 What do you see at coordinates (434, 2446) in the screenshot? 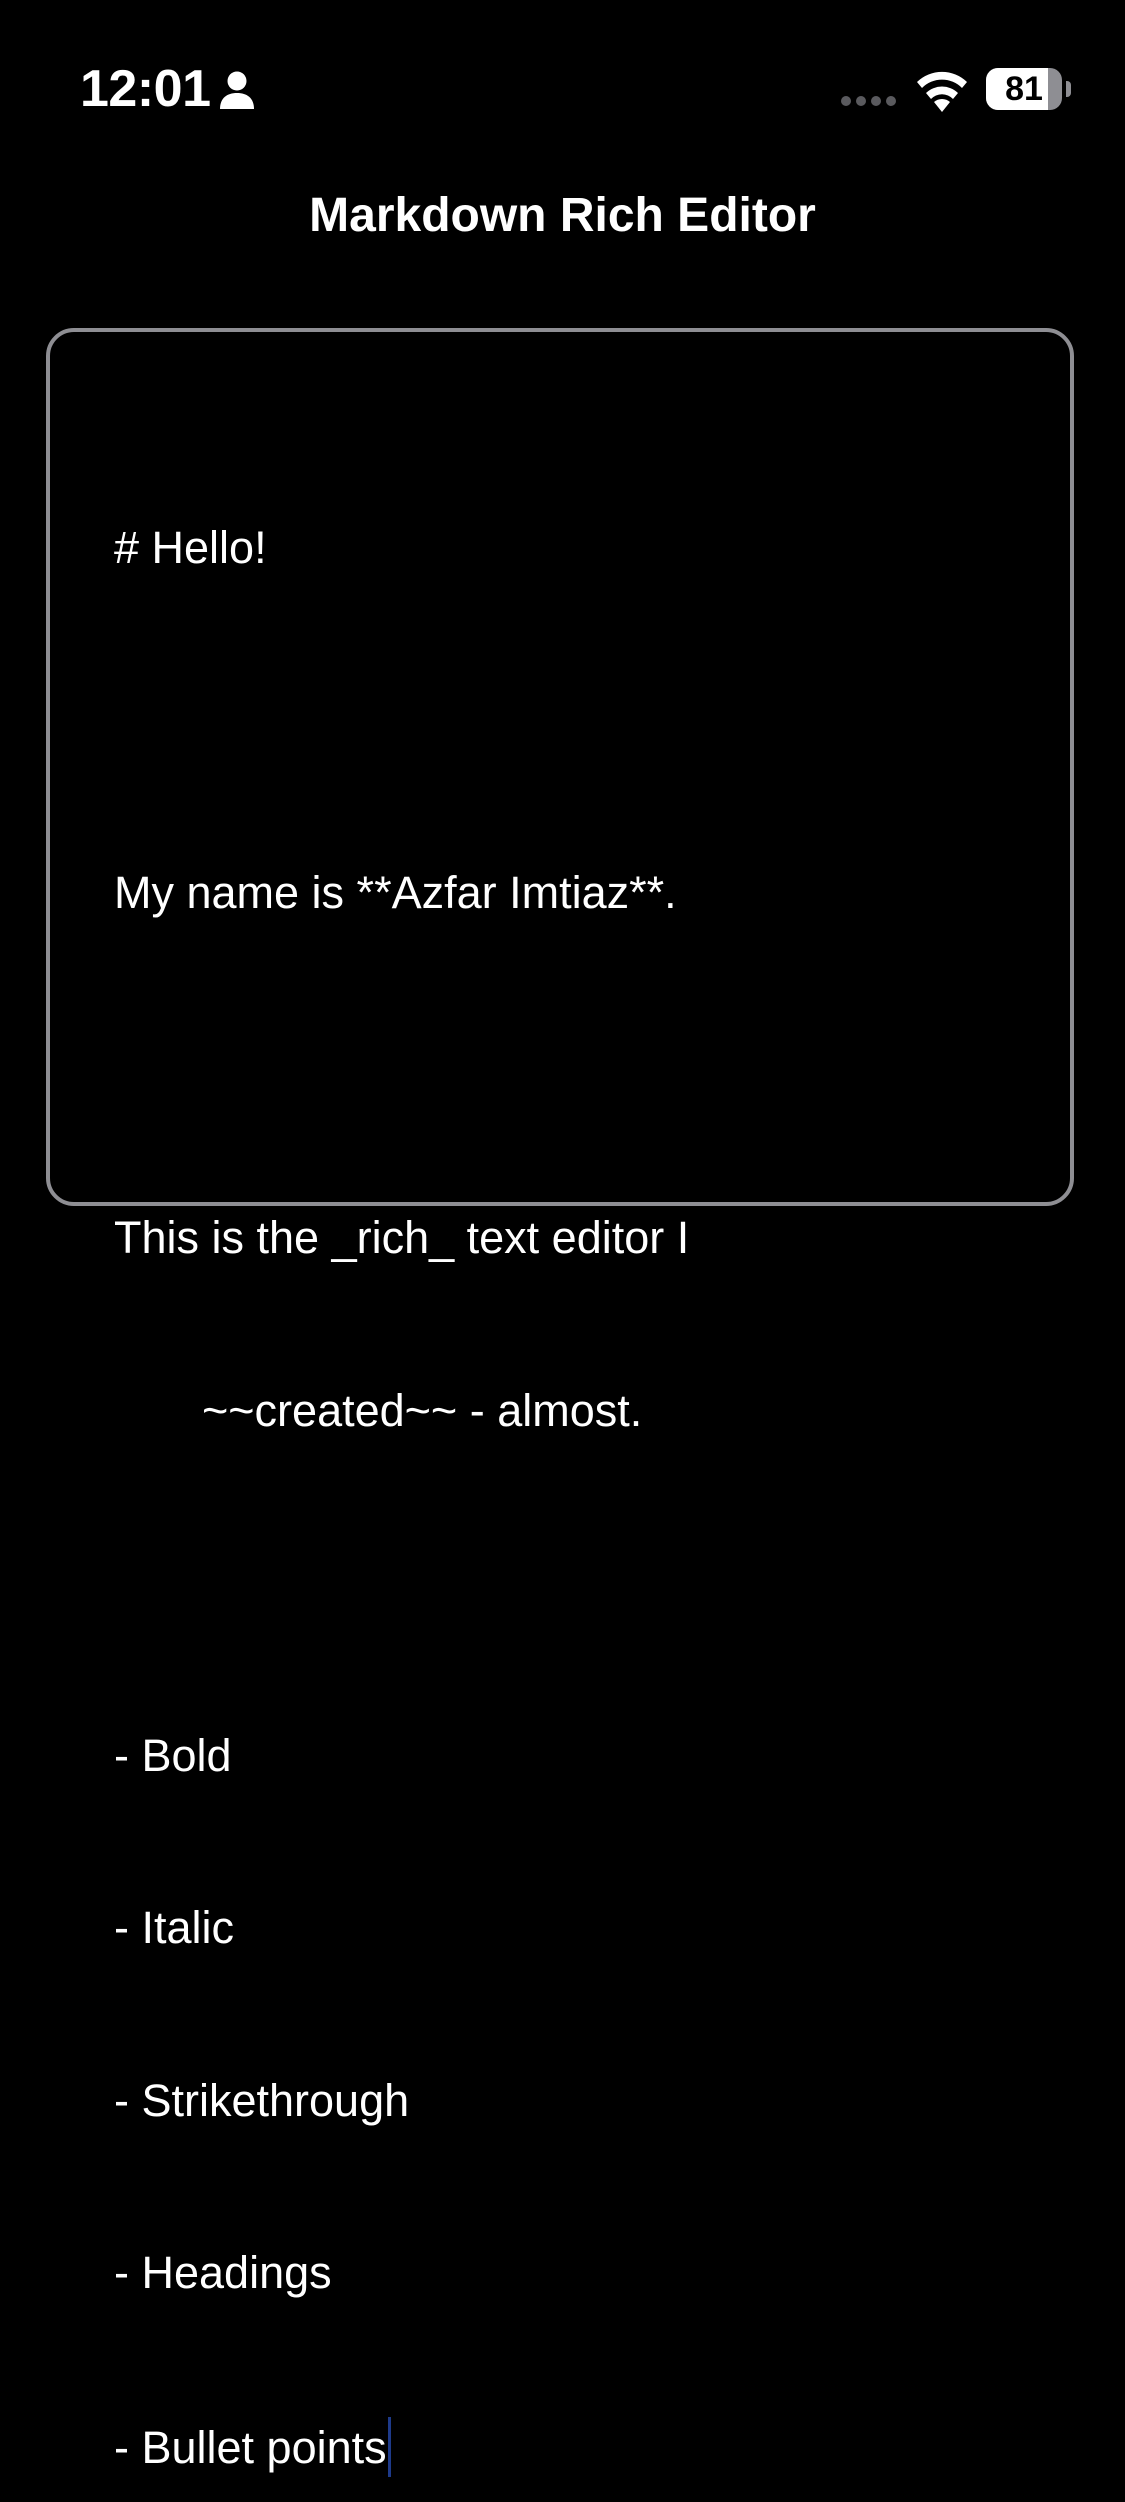
I see `editor-line-last: - Bullet points` at bounding box center [434, 2446].